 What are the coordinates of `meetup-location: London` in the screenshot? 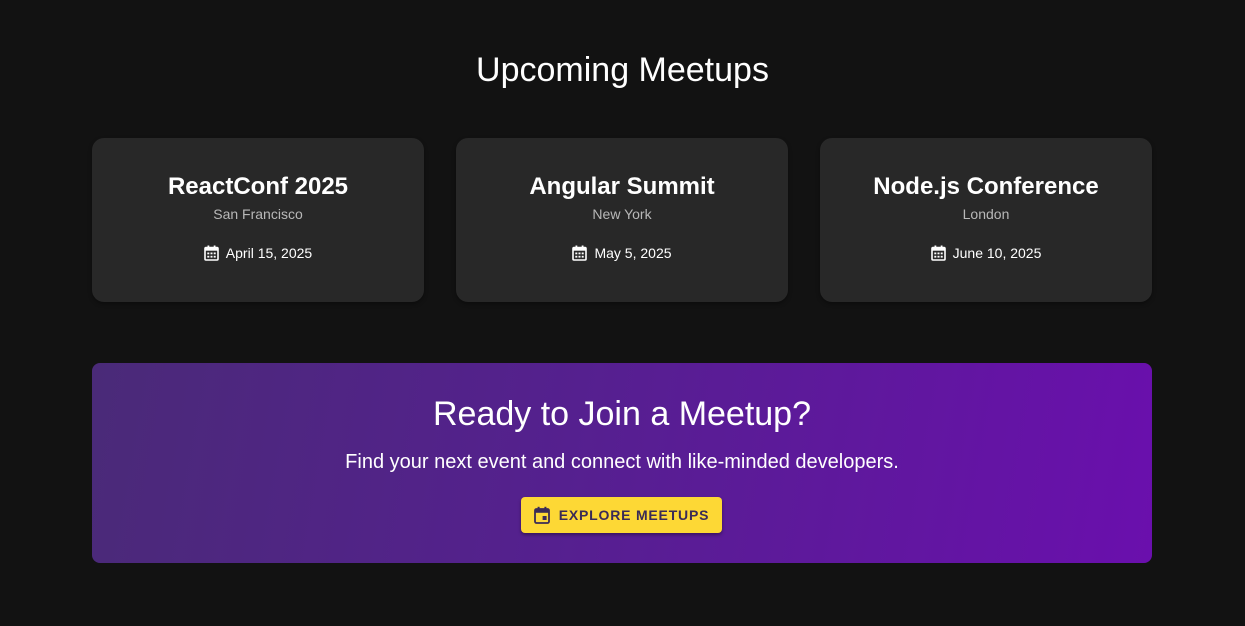 It's located at (986, 214).